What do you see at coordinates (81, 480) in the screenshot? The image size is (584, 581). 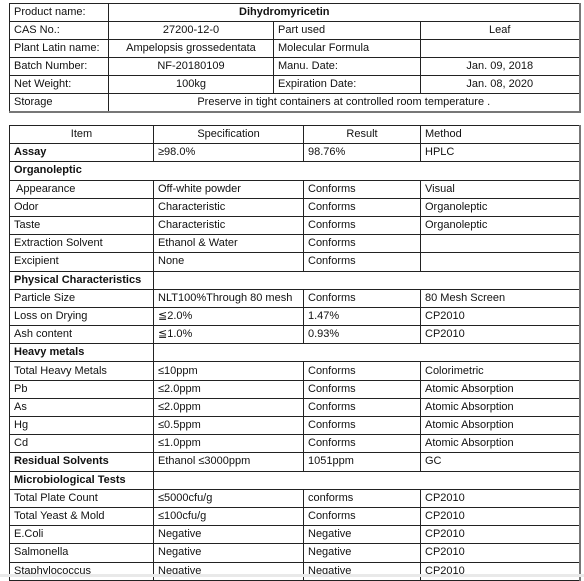 I see `section-title: Microbiological Tests` at bounding box center [81, 480].